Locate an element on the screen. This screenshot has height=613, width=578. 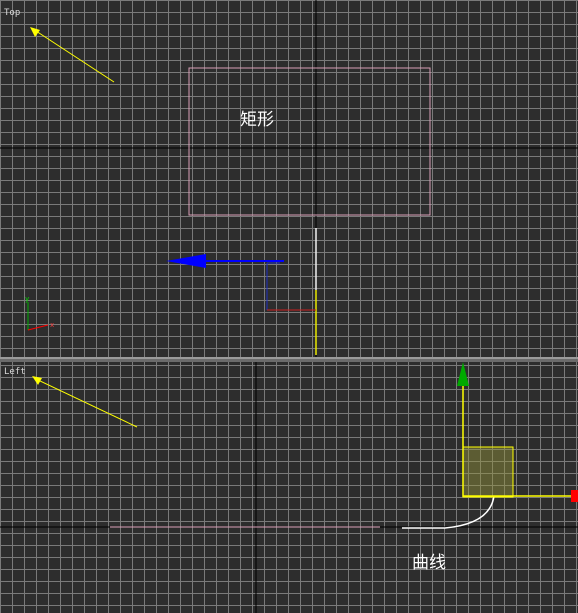
svg-text: y is located at coordinates (27, 299).